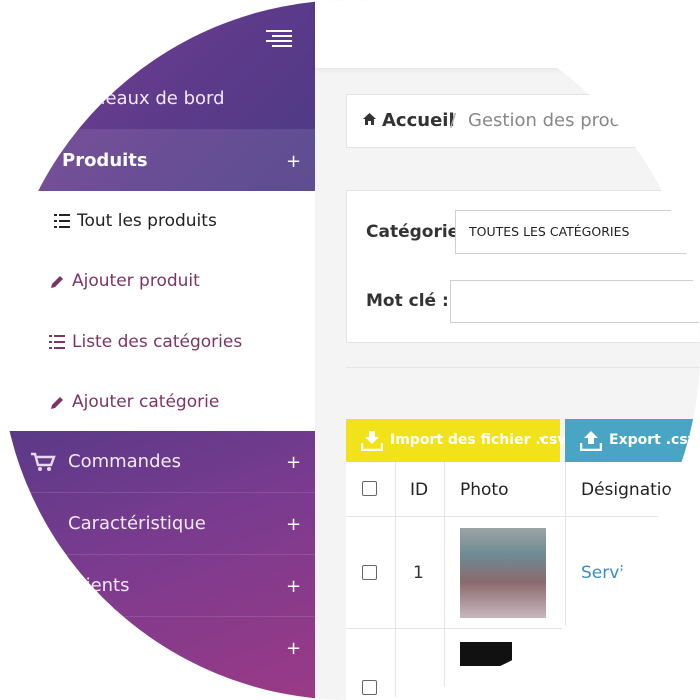  Describe the element at coordinates (575, 301) in the screenshot. I see `keyword-input` at that location.